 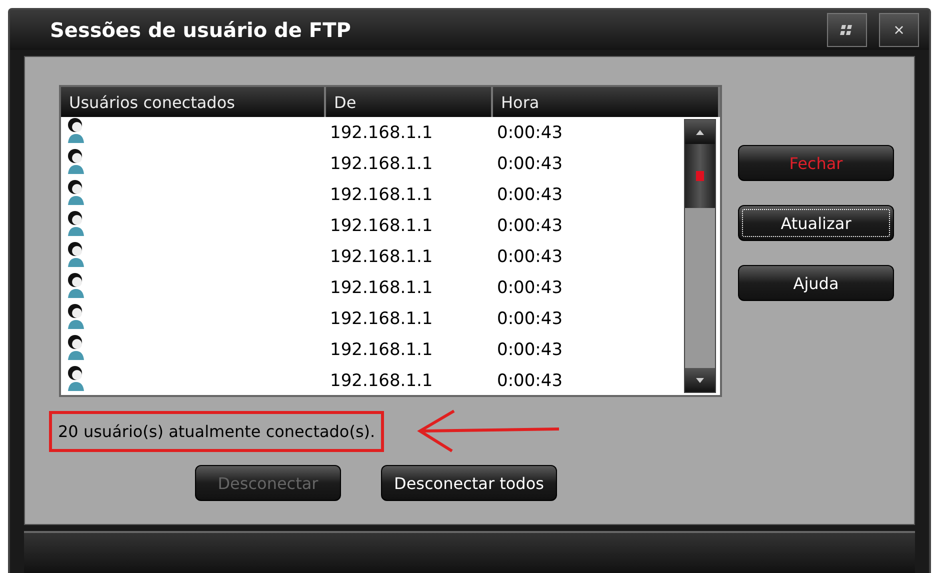 I want to click on window-title: Sessões de usuário de FTP, so click(x=201, y=30).